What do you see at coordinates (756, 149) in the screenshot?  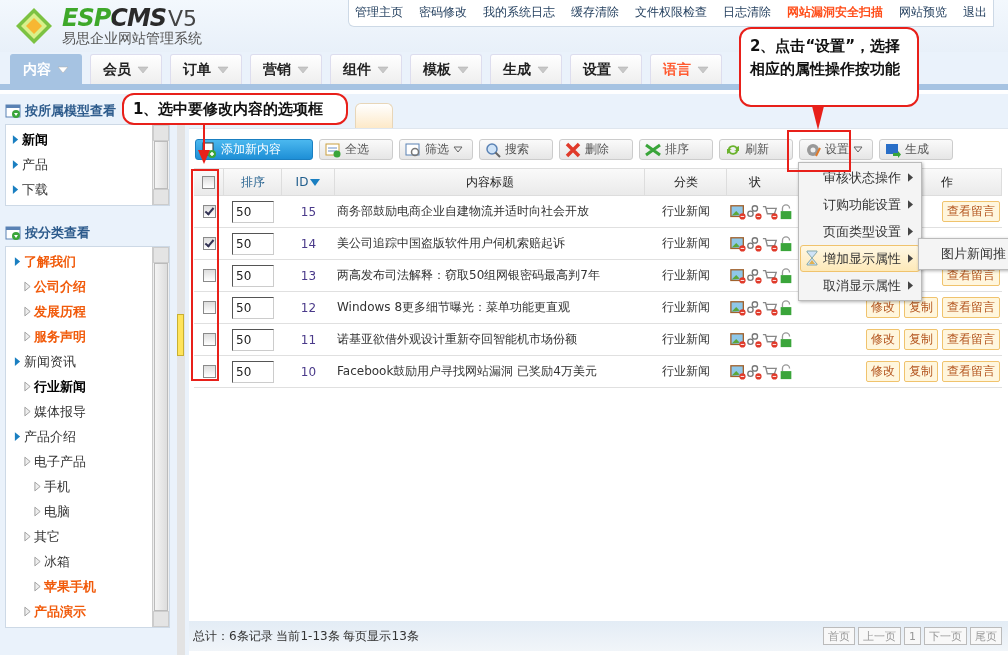 I see `toolbar-button: 刷新` at bounding box center [756, 149].